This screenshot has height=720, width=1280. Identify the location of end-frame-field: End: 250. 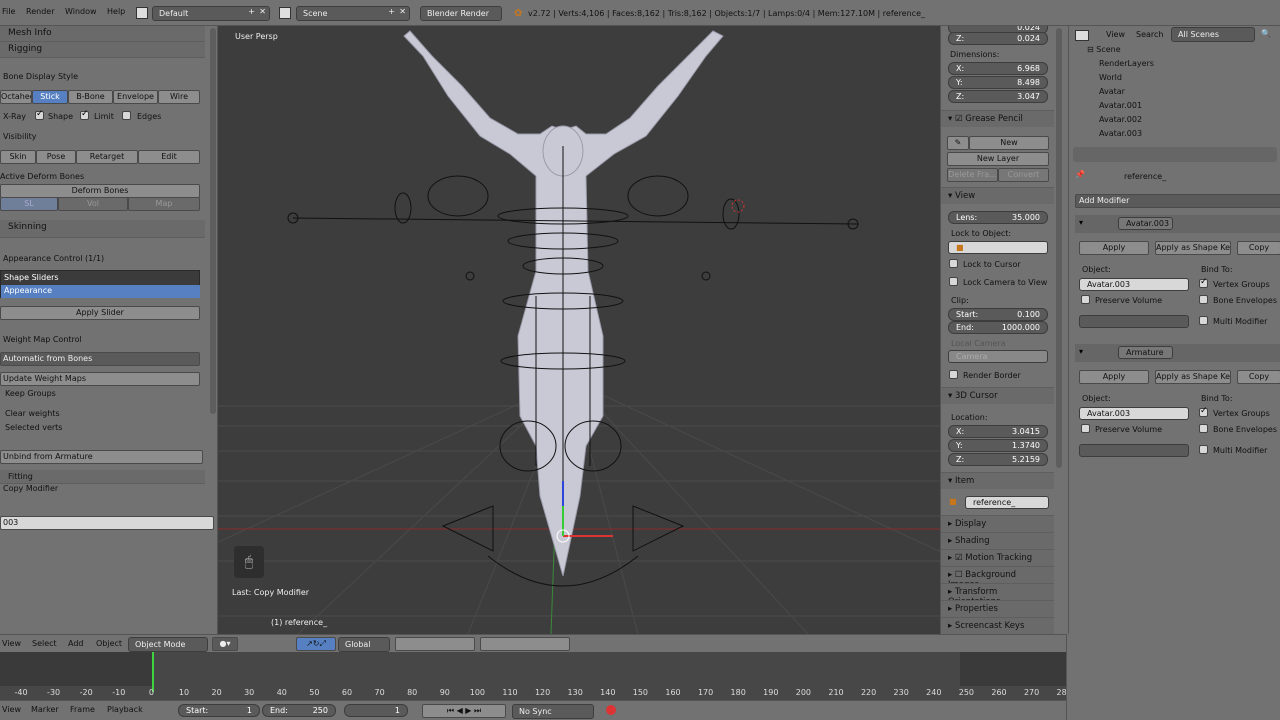
(299, 710).